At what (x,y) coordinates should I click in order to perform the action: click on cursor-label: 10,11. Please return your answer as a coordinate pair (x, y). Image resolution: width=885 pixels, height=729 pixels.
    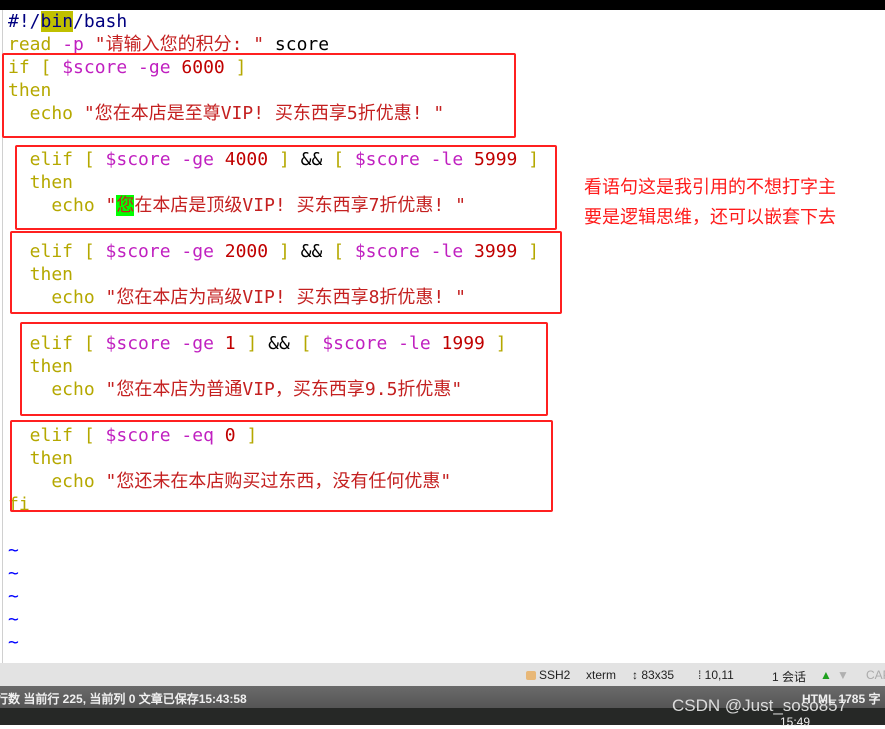
    Looking at the image, I should click on (719, 675).